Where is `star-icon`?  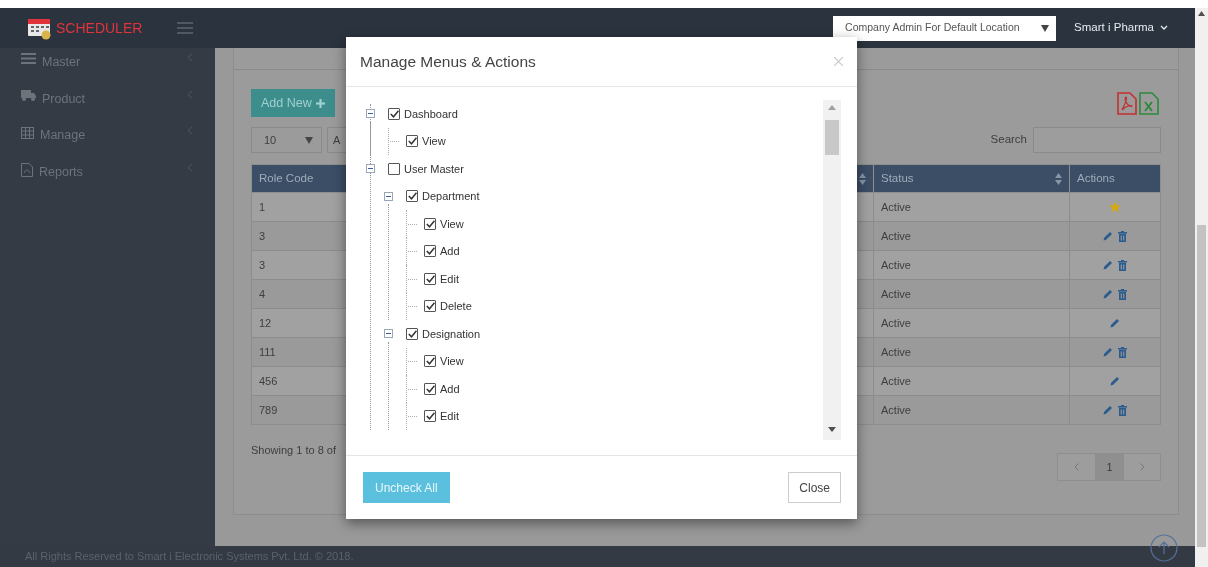
star-icon is located at coordinates (1115, 207).